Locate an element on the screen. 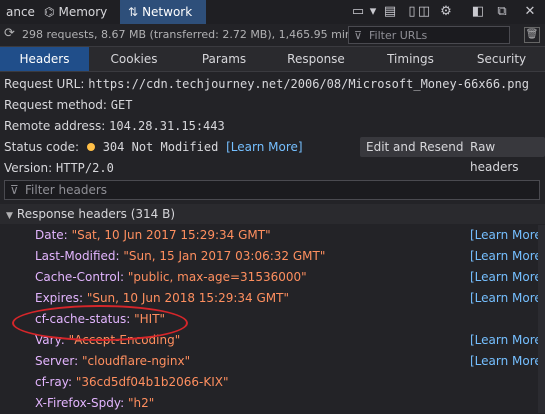  vertical-scrollbar is located at coordinates (541, 319).